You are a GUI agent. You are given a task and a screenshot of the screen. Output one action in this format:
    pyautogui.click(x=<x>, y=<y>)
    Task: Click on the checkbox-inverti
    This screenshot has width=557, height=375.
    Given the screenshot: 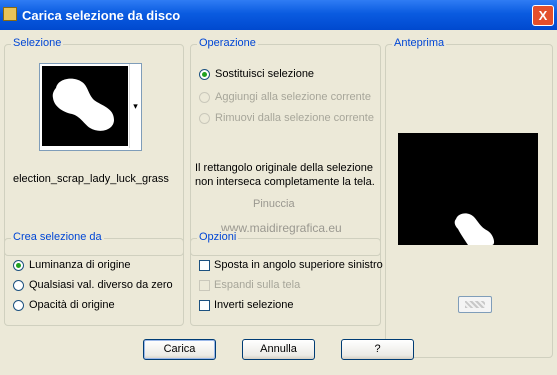 What is the action you would take?
    pyautogui.click(x=204, y=305)
    